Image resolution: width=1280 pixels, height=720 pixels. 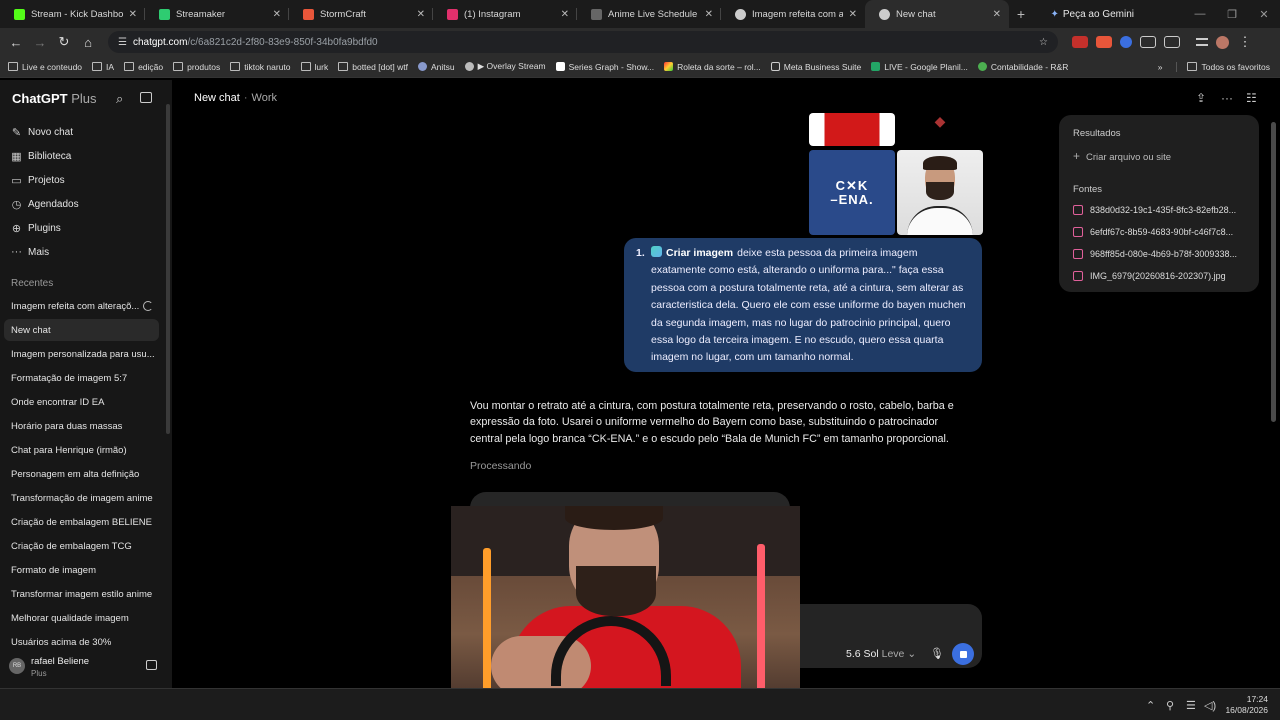 I want to click on search-icon: ⌕, so click(x=119, y=99).